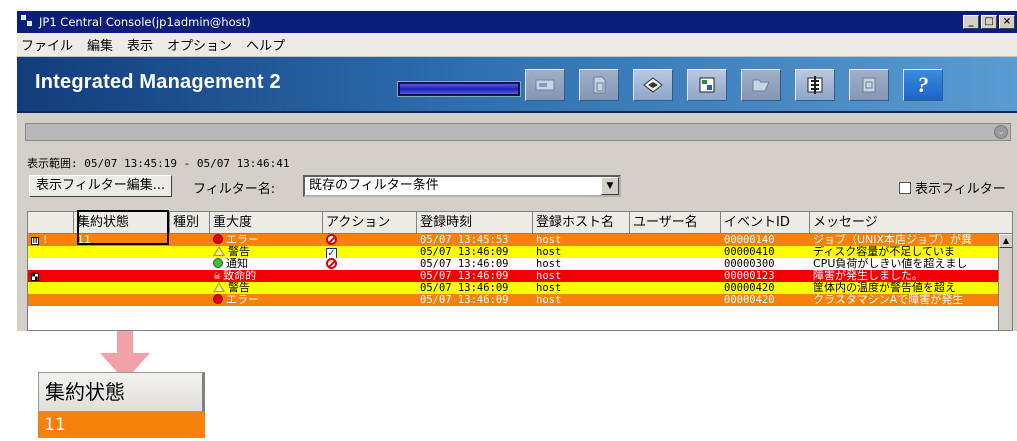 The height and width of the screenshot is (441, 1017). I want to click on column-header-host: 登録ホスト名, so click(581, 223).